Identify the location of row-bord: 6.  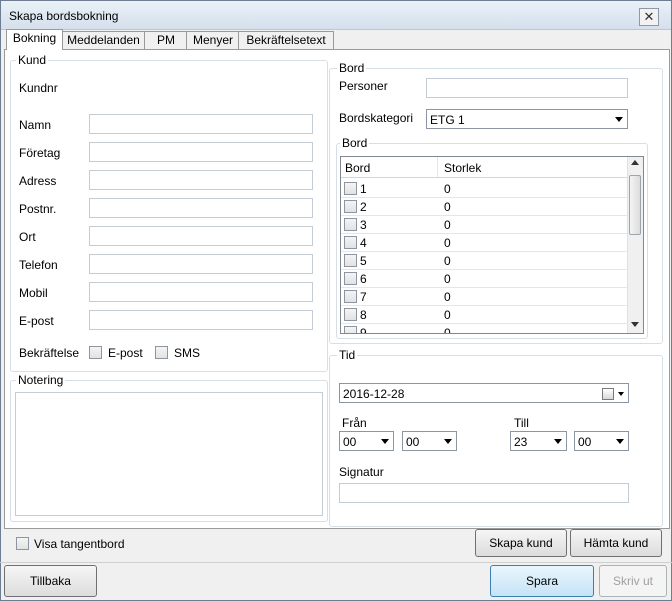
(363, 279).